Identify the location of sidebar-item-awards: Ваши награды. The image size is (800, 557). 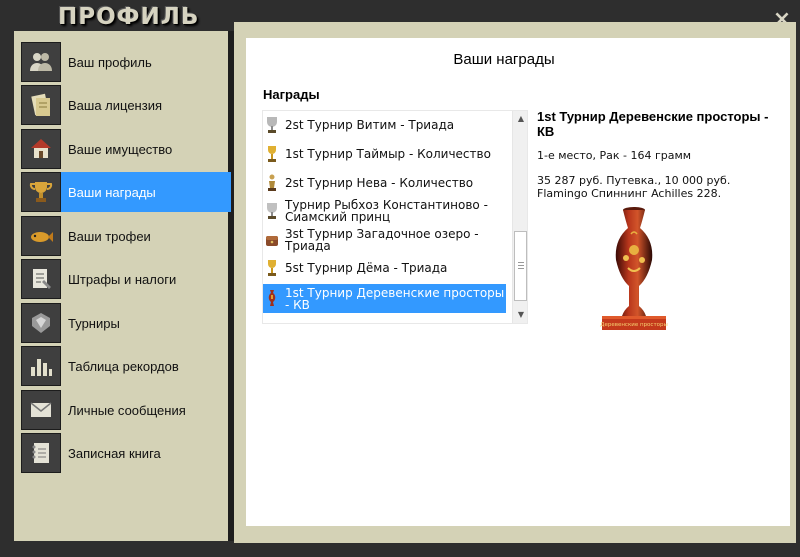
(126, 192).